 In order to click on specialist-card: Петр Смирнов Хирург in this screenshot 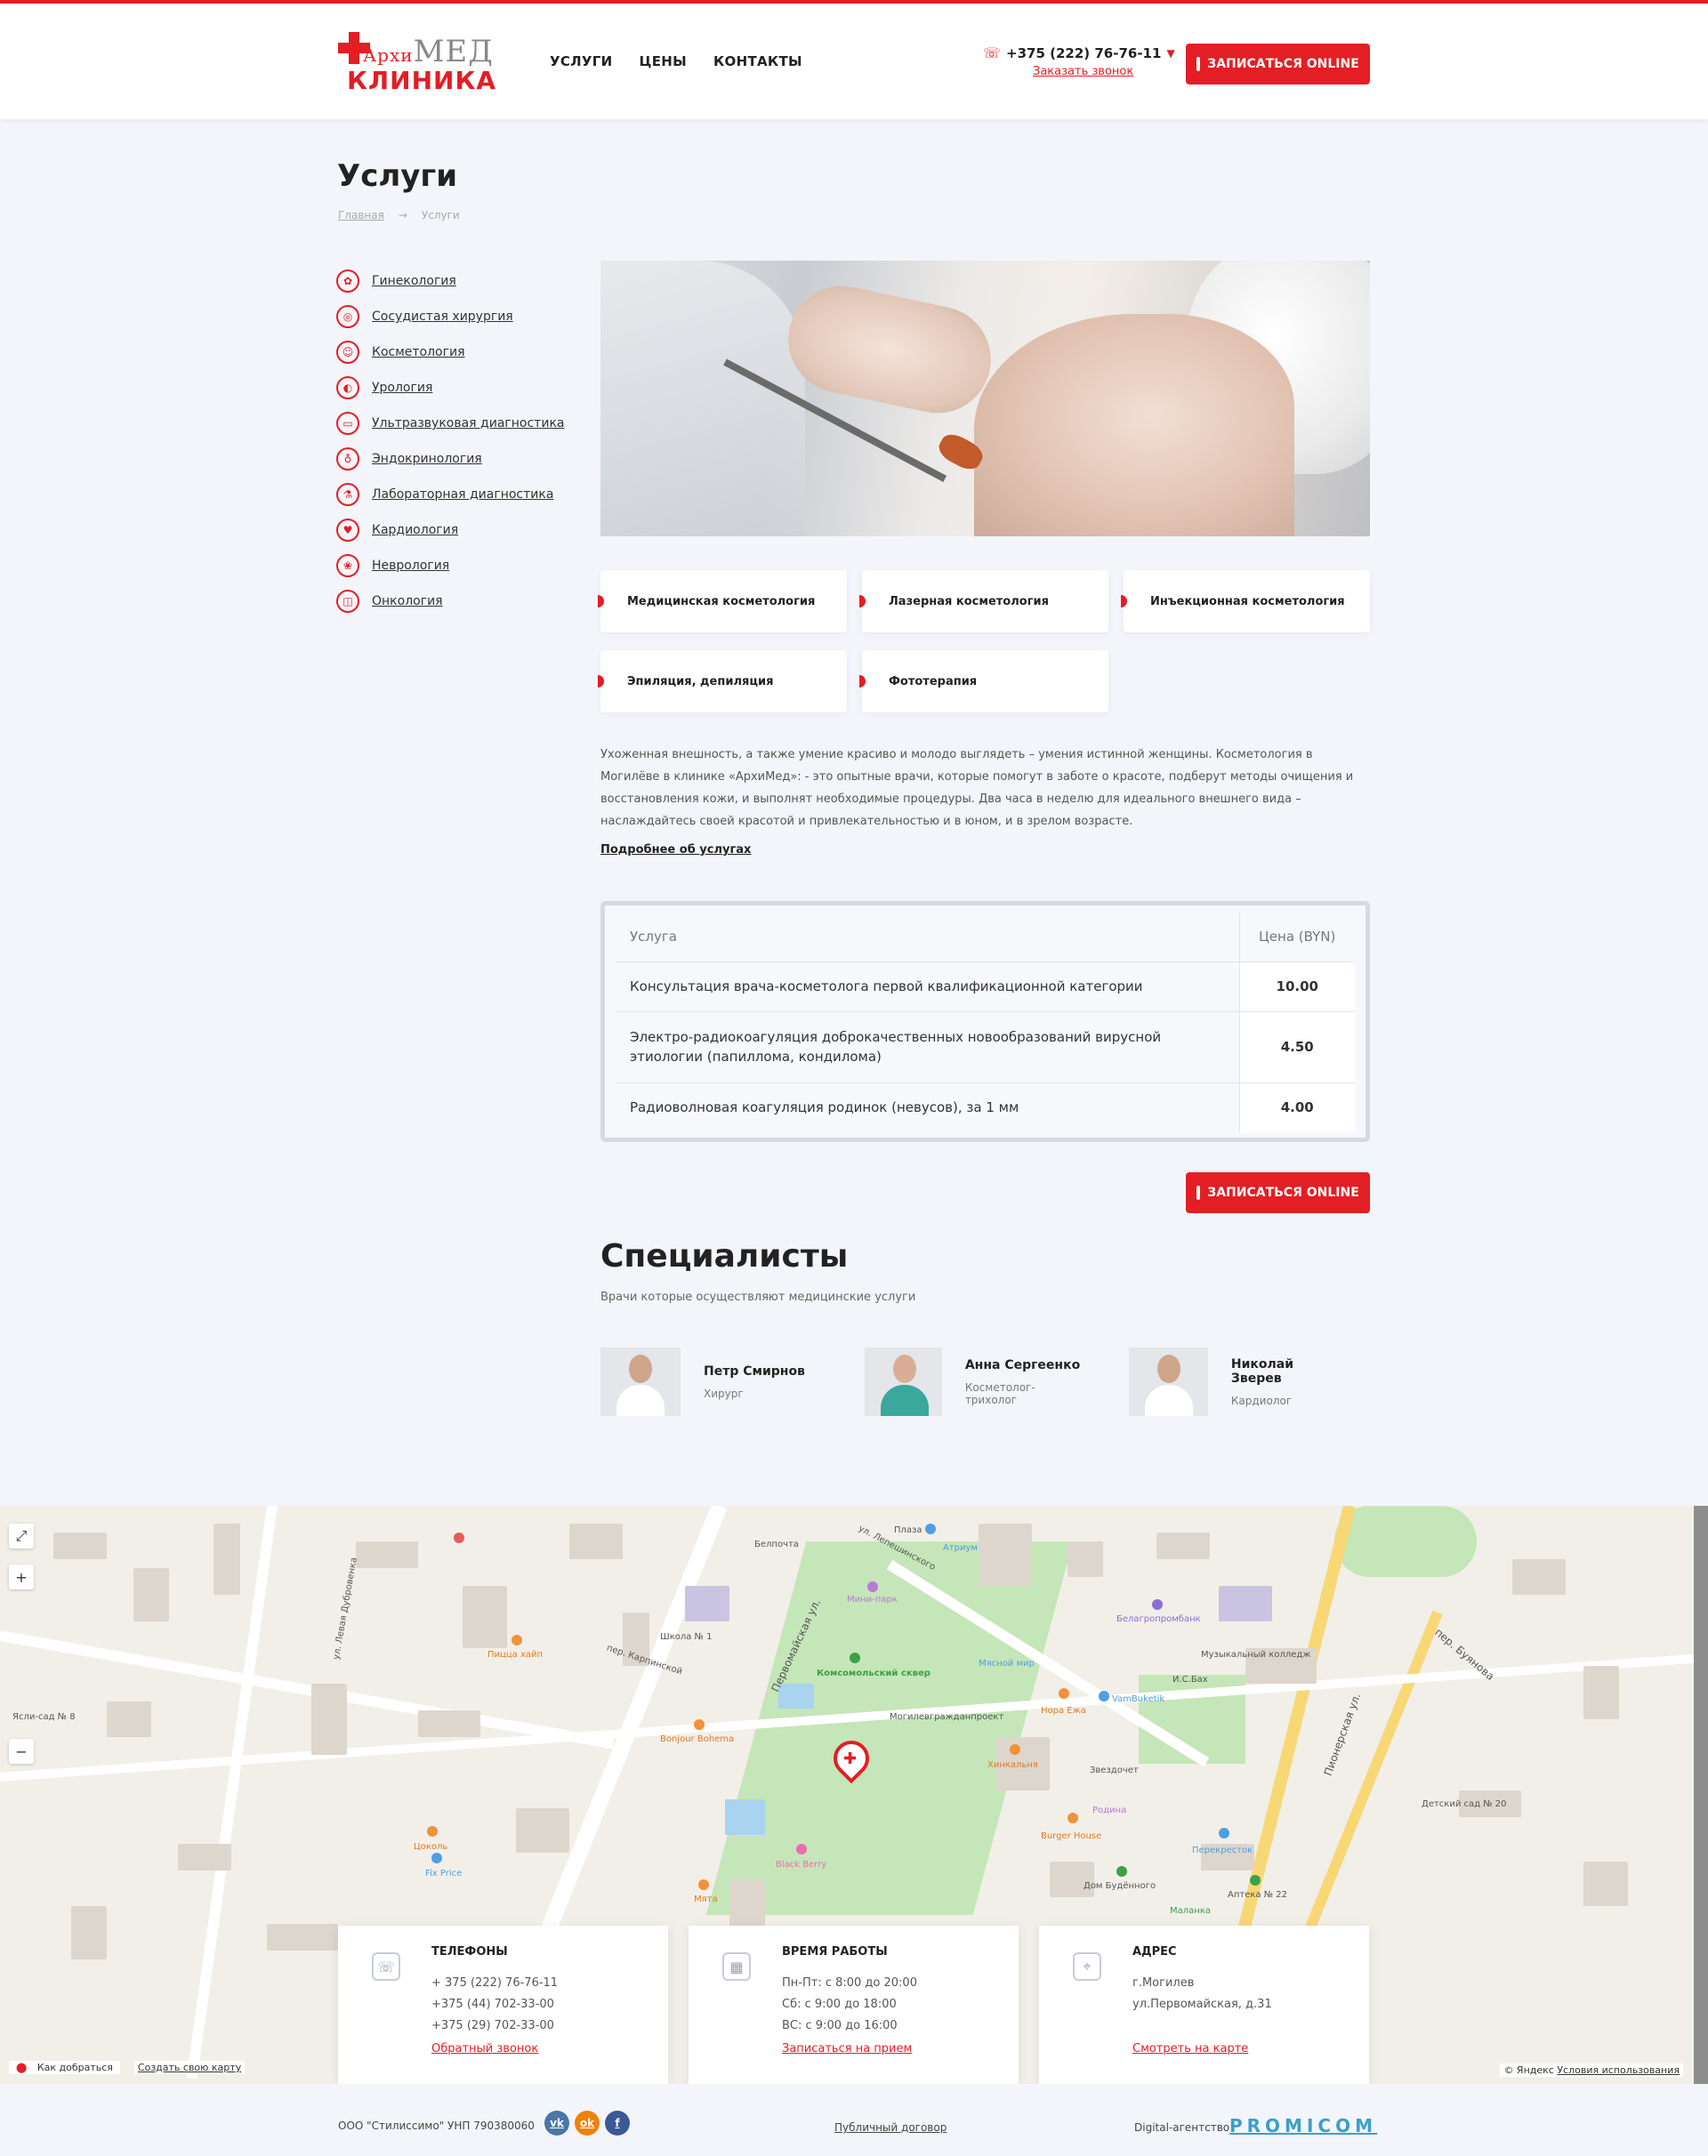, I will do `click(709, 1382)`.